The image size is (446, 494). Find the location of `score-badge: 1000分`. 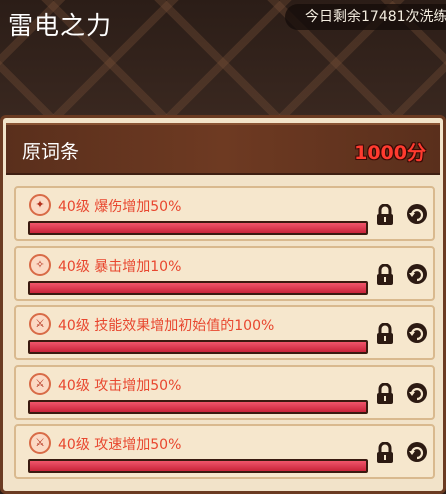

score-badge: 1000分 is located at coordinates (390, 153).